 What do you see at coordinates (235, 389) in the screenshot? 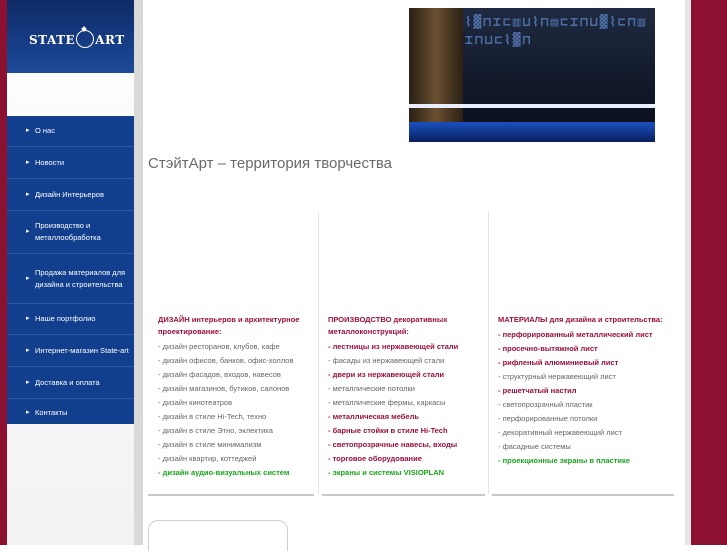
I see `list-item: - дизайн магазинов, бутиков, салонов` at bounding box center [235, 389].